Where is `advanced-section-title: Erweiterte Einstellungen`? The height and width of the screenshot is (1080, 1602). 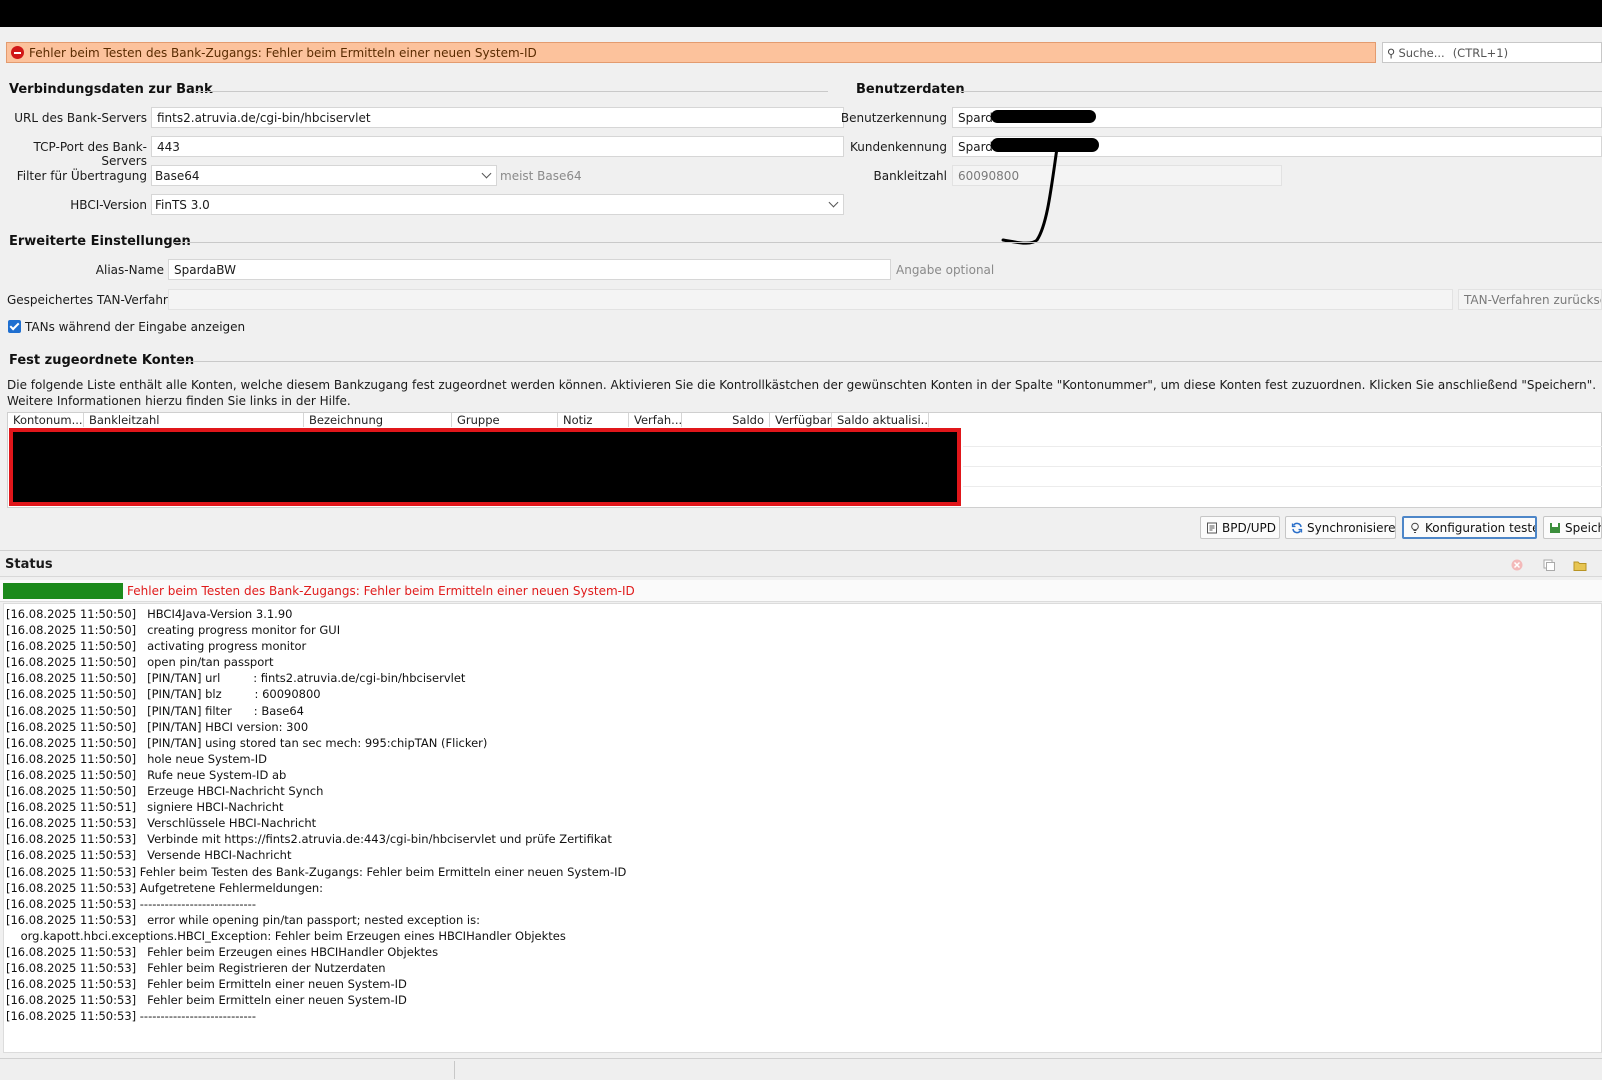 advanced-section-title: Erweiterte Einstellungen is located at coordinates (100, 241).